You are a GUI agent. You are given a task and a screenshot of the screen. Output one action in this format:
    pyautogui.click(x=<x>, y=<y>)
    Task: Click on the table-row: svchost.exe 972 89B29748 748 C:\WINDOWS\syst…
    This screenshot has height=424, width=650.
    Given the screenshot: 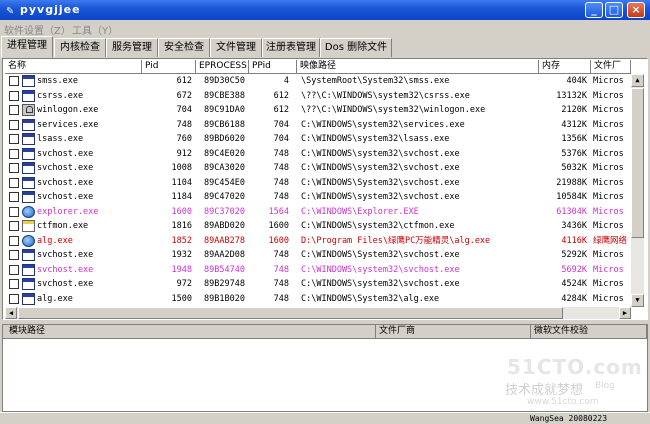 What is the action you would take?
    pyautogui.click(x=318, y=284)
    